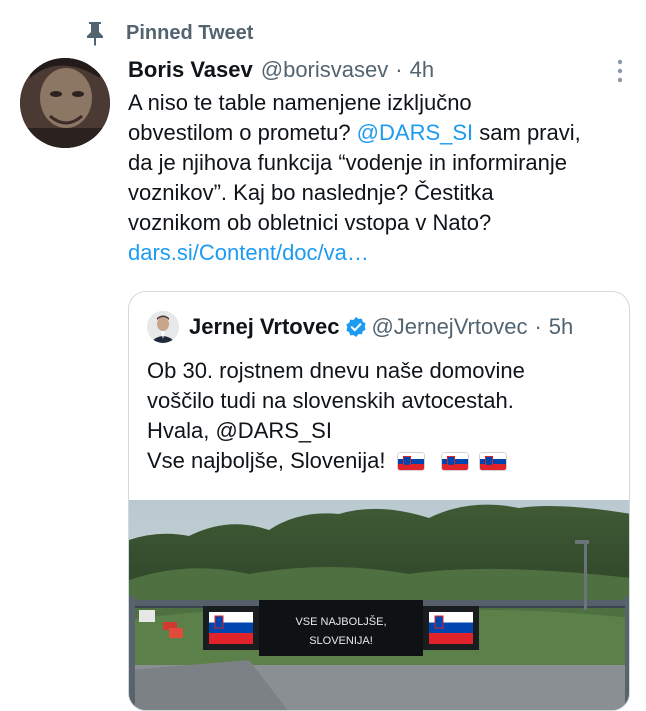 The image size is (646, 711). I want to click on quote-avatar-image, so click(163, 327).